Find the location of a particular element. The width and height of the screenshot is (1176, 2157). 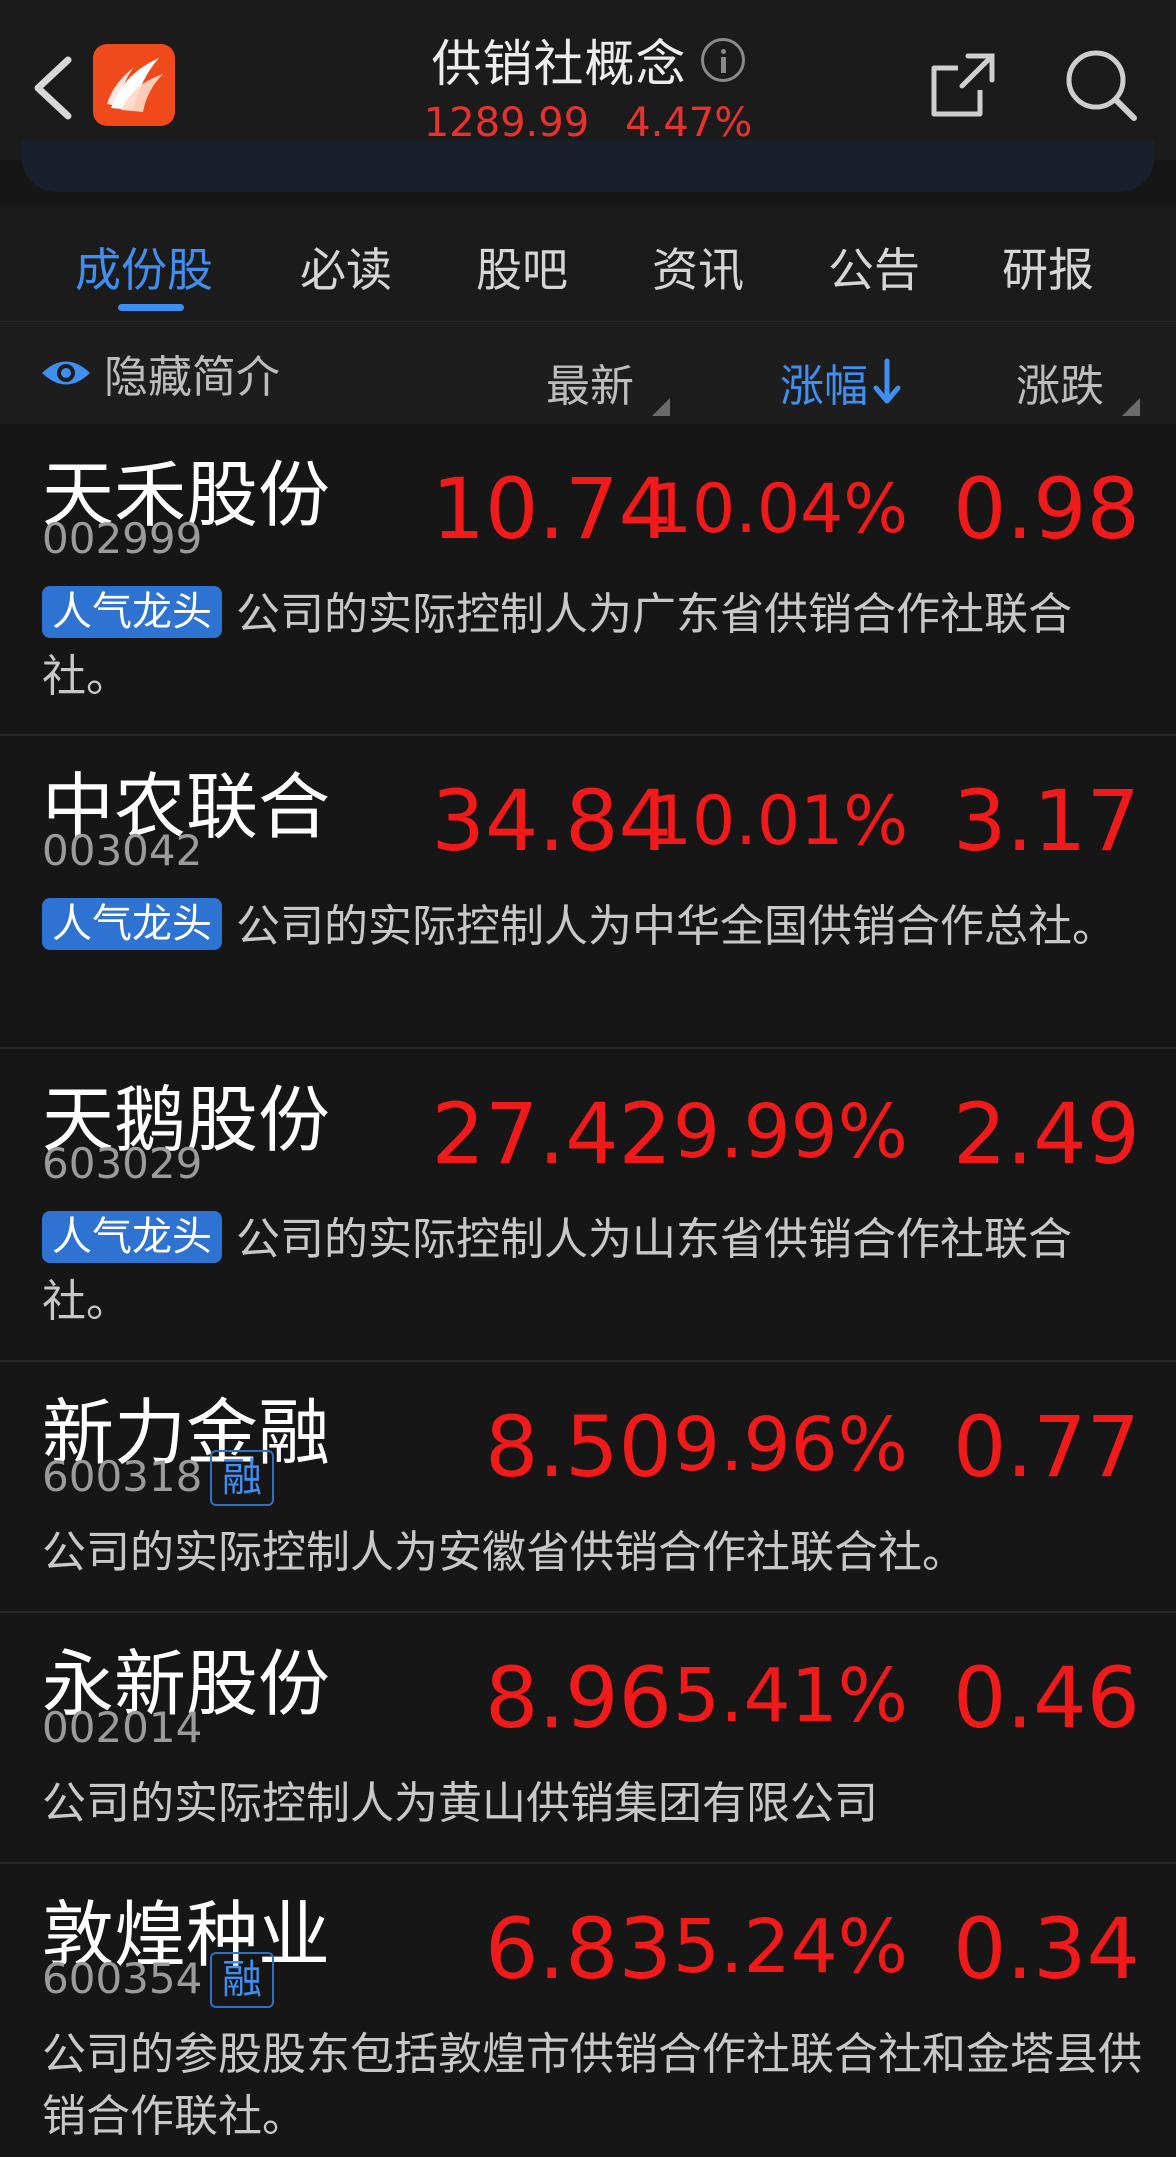

stock-code: 003042 is located at coordinates (122, 850).